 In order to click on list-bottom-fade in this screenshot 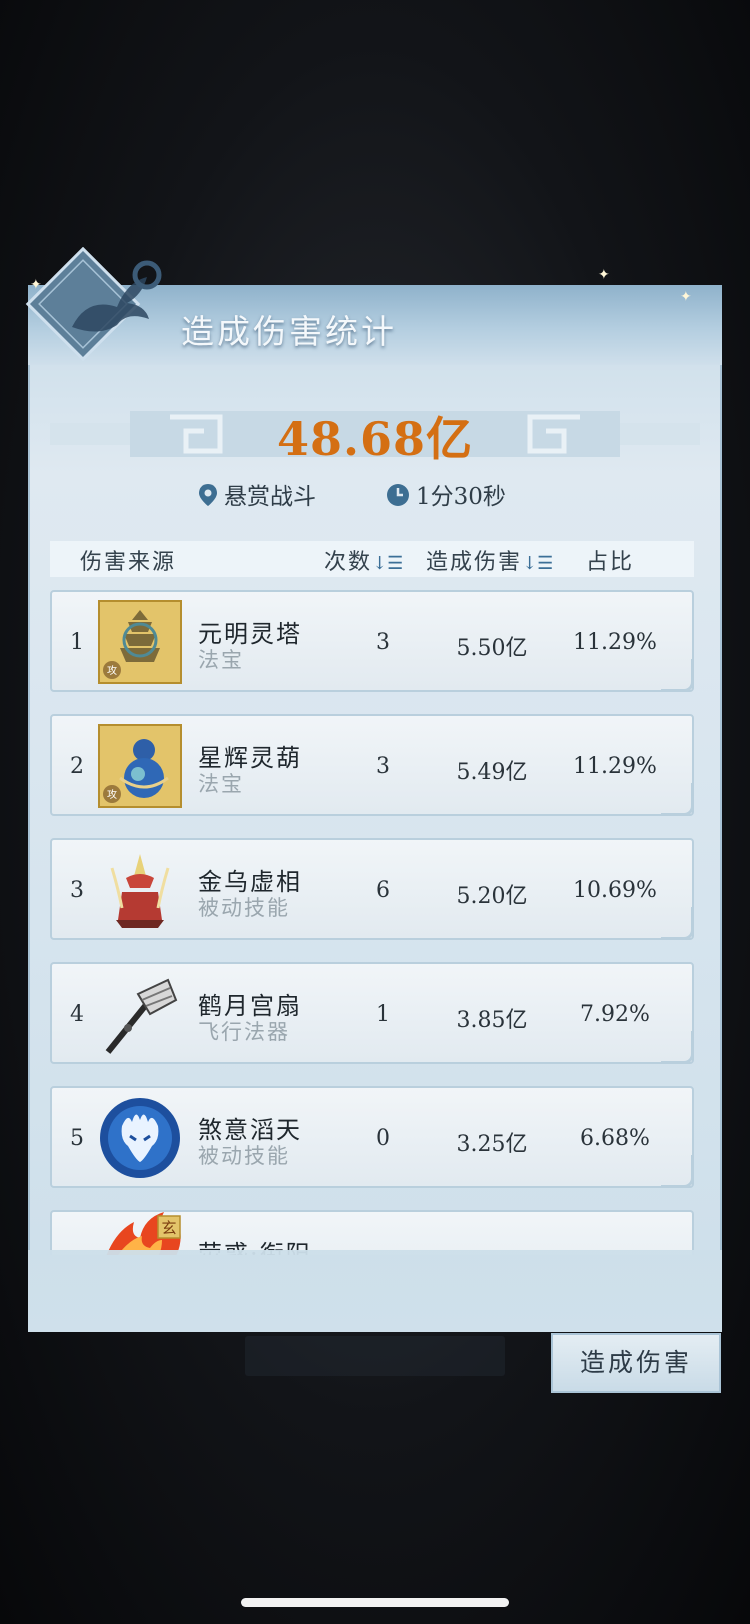, I will do `click(375, 1291)`.